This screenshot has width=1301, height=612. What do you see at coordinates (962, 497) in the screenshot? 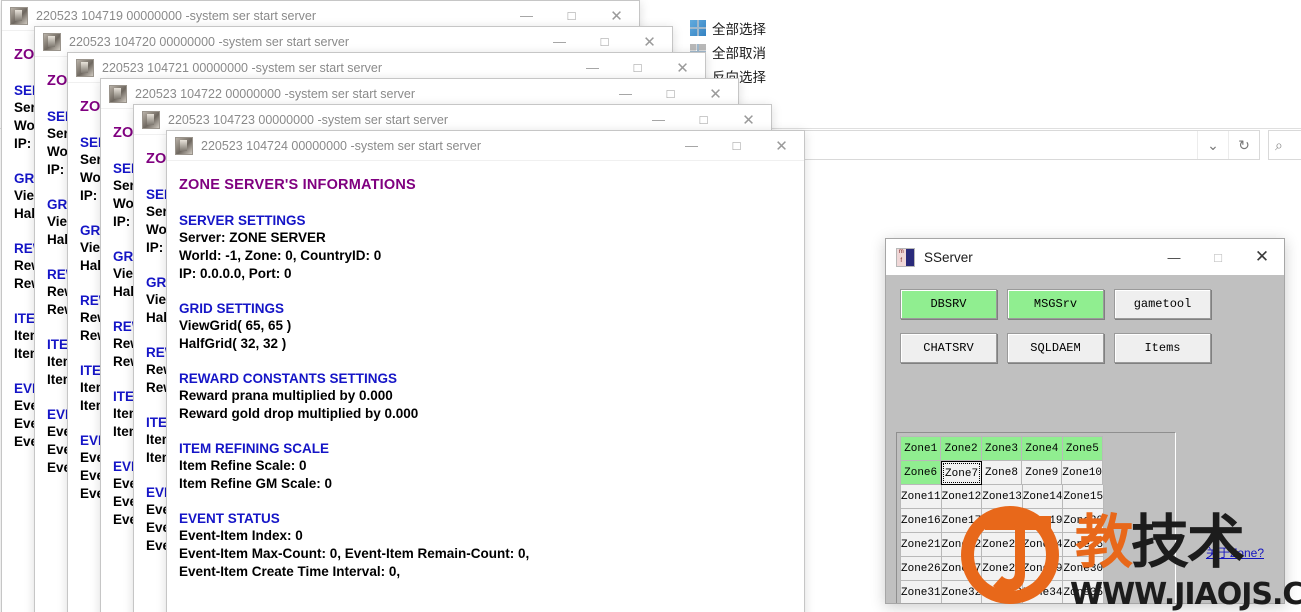
I see `zone-button-zone12: Zone12` at bounding box center [962, 497].